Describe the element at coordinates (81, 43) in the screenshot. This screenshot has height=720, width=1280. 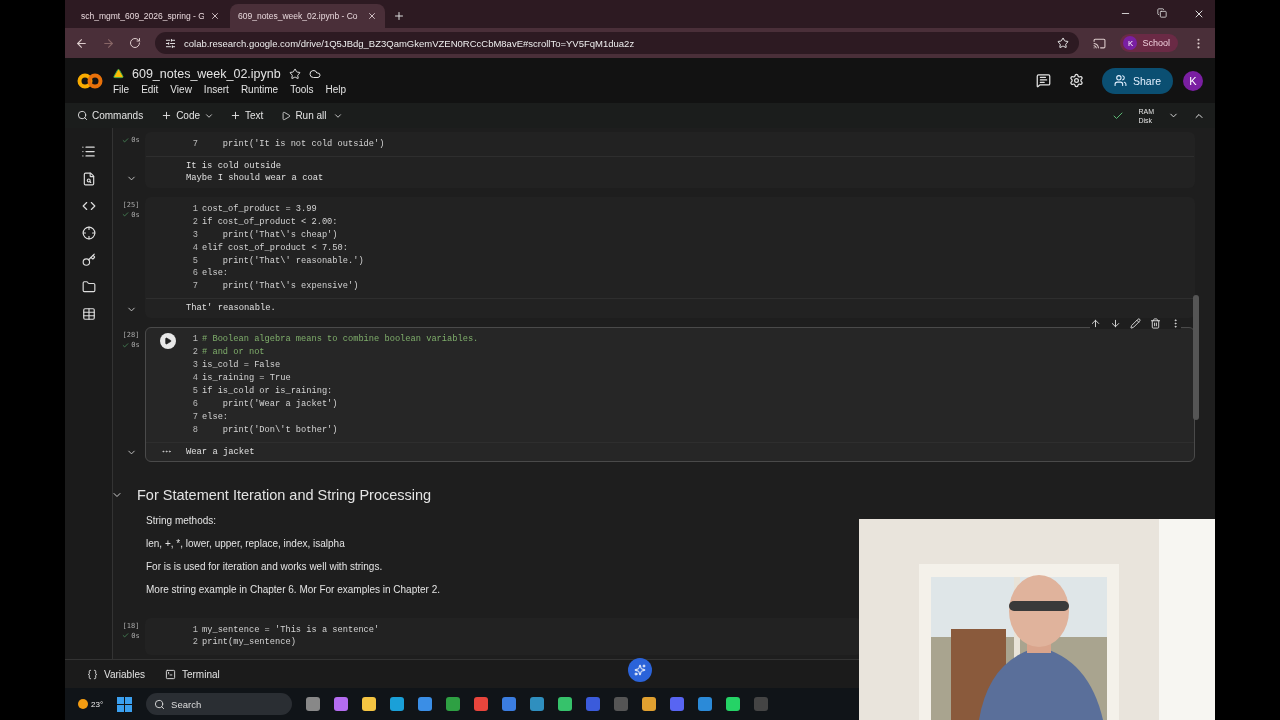
I see `back-icon` at that location.